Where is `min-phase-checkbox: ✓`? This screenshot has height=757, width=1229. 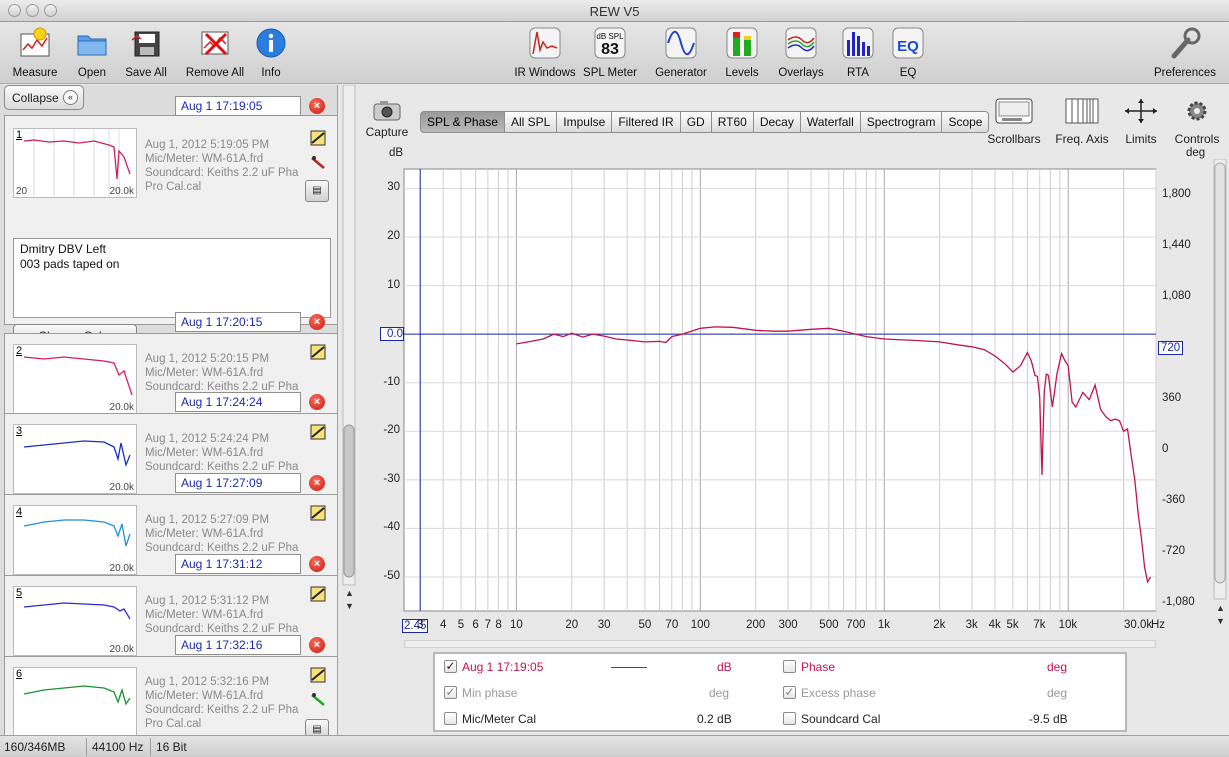
min-phase-checkbox: ✓ is located at coordinates (450, 692).